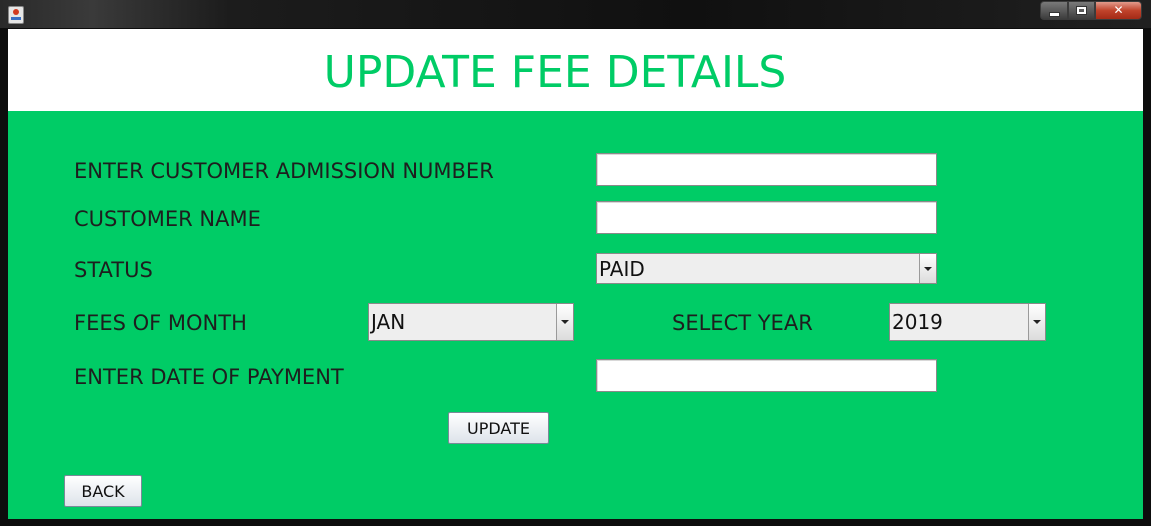 The image size is (1151, 526). I want to click on maximize-icon, so click(1081, 10).